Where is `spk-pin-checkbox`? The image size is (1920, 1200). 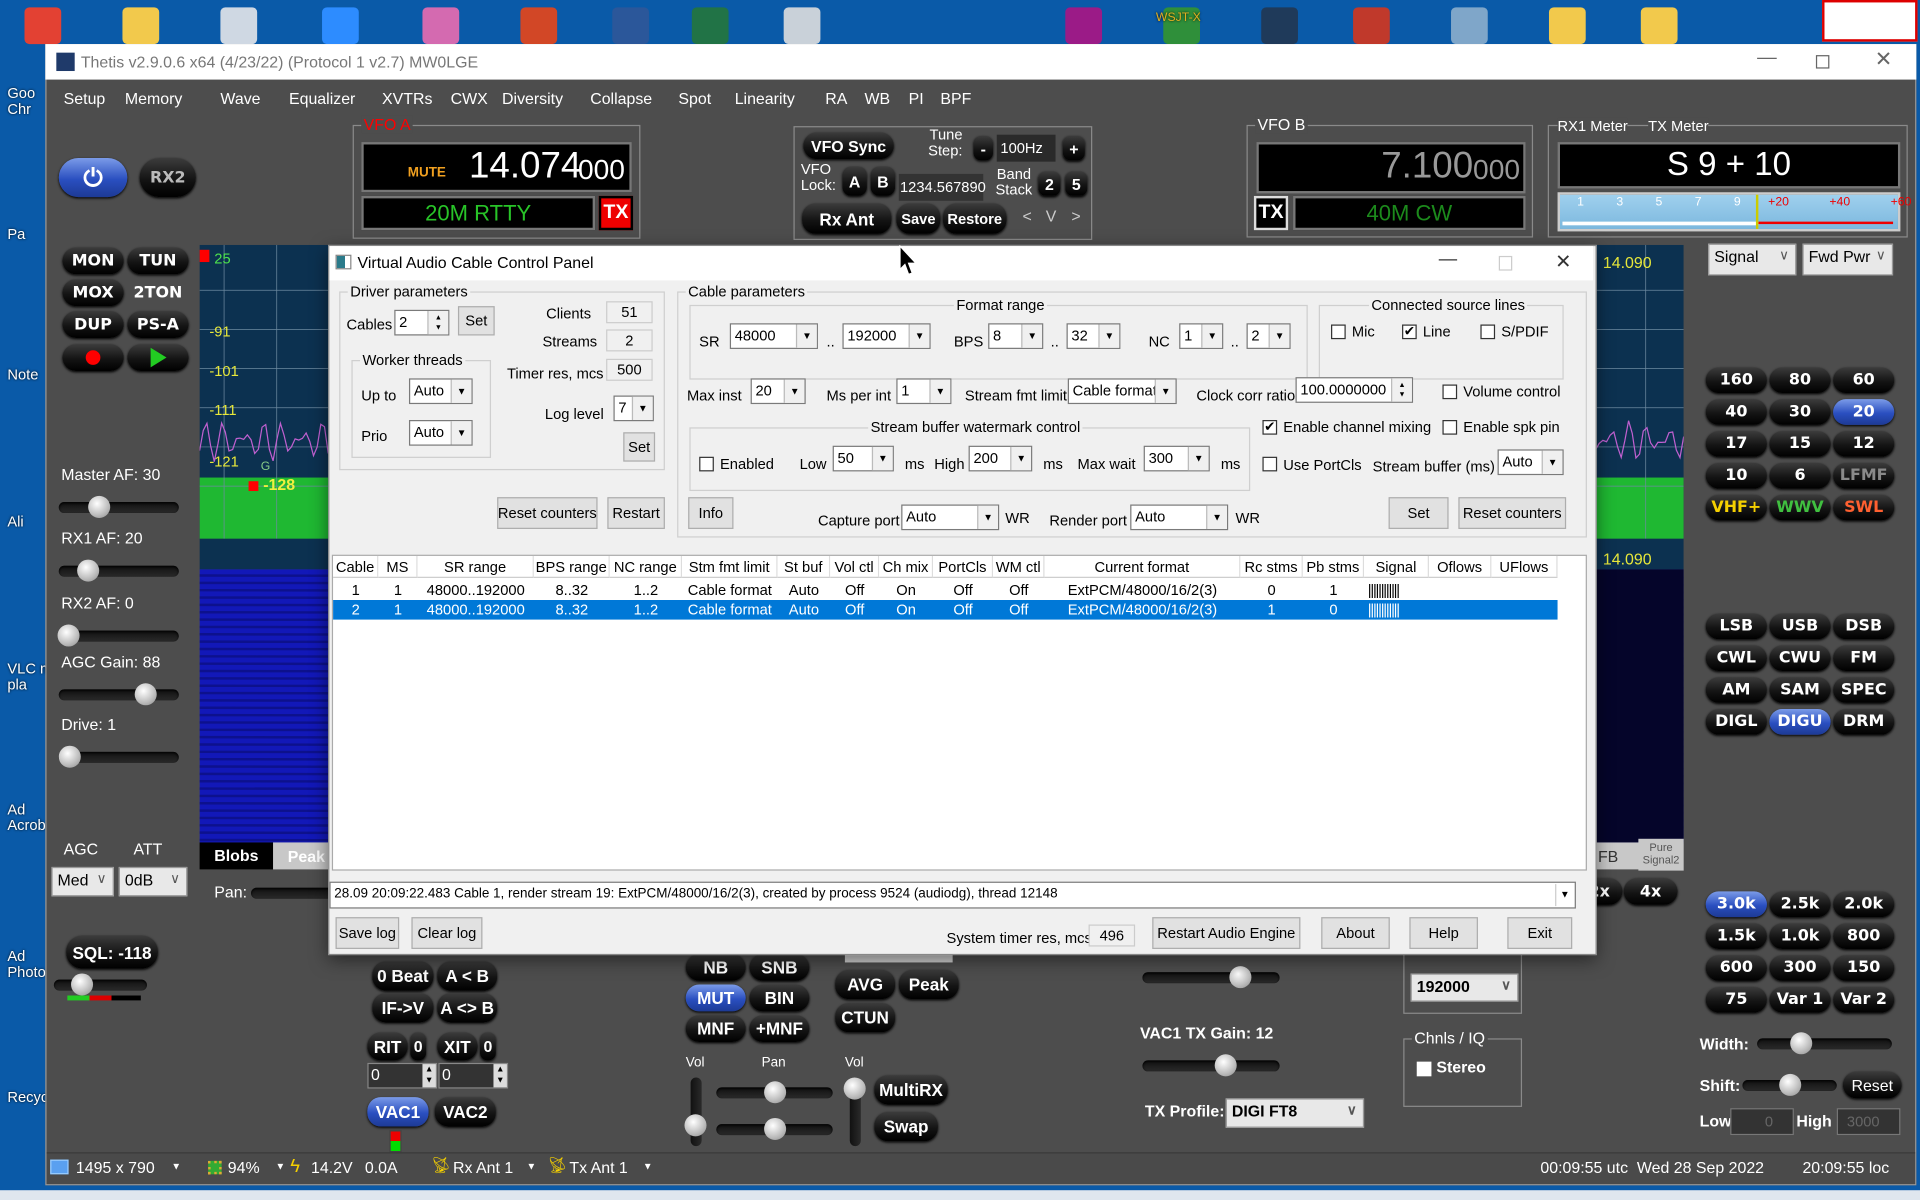
spk-pin-checkbox is located at coordinates (1450, 427).